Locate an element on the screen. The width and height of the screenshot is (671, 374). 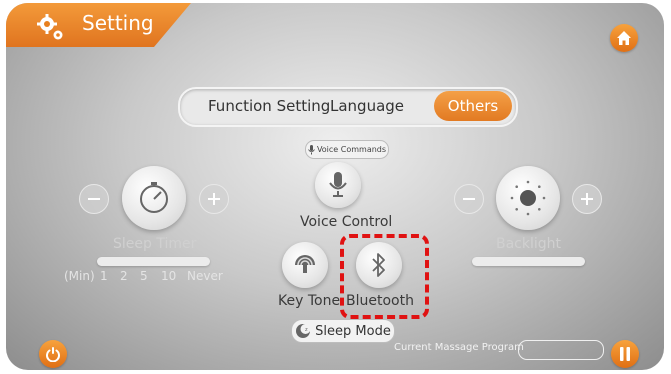
voice-commands-label: Voice Commands is located at coordinates (351, 149).